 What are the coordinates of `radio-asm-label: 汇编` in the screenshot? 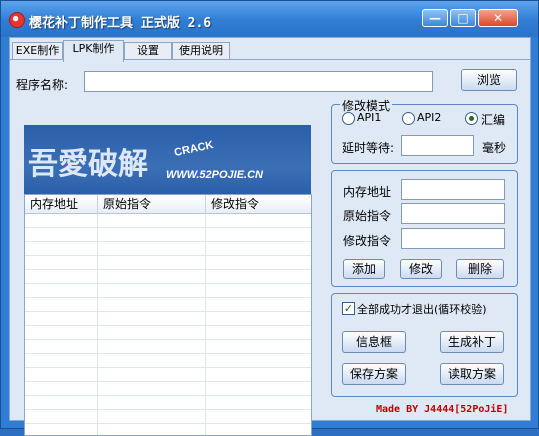 It's located at (493, 120).